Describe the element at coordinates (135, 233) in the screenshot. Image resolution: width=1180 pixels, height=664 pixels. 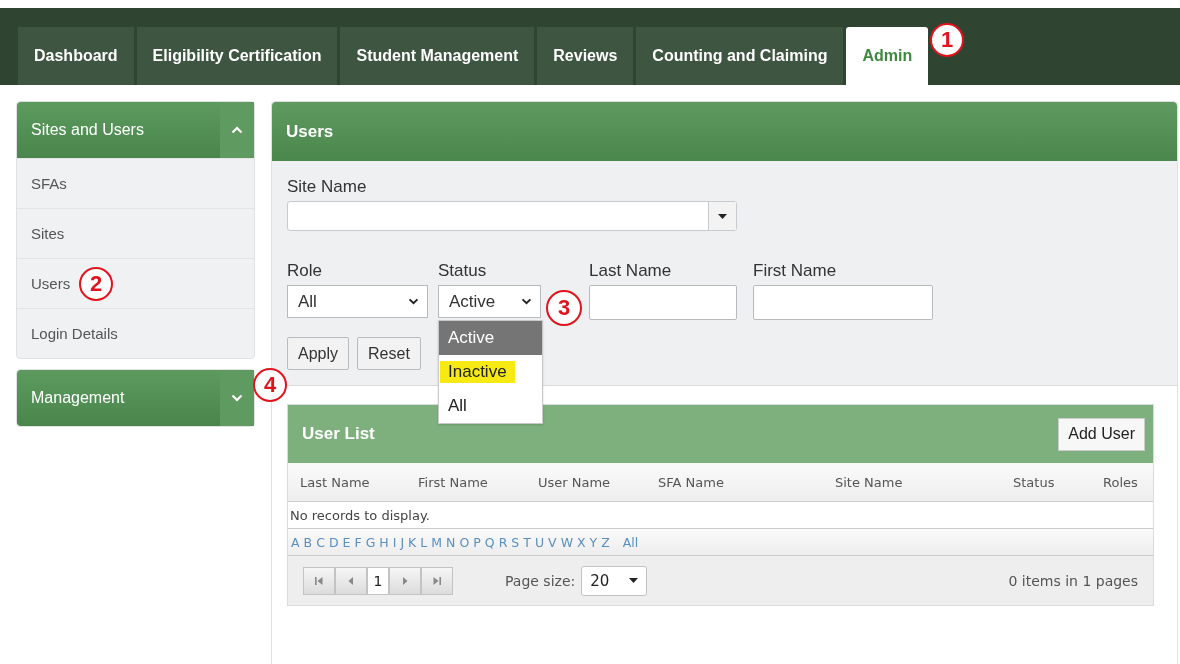
I see `sidebar-item: Sites` at that location.